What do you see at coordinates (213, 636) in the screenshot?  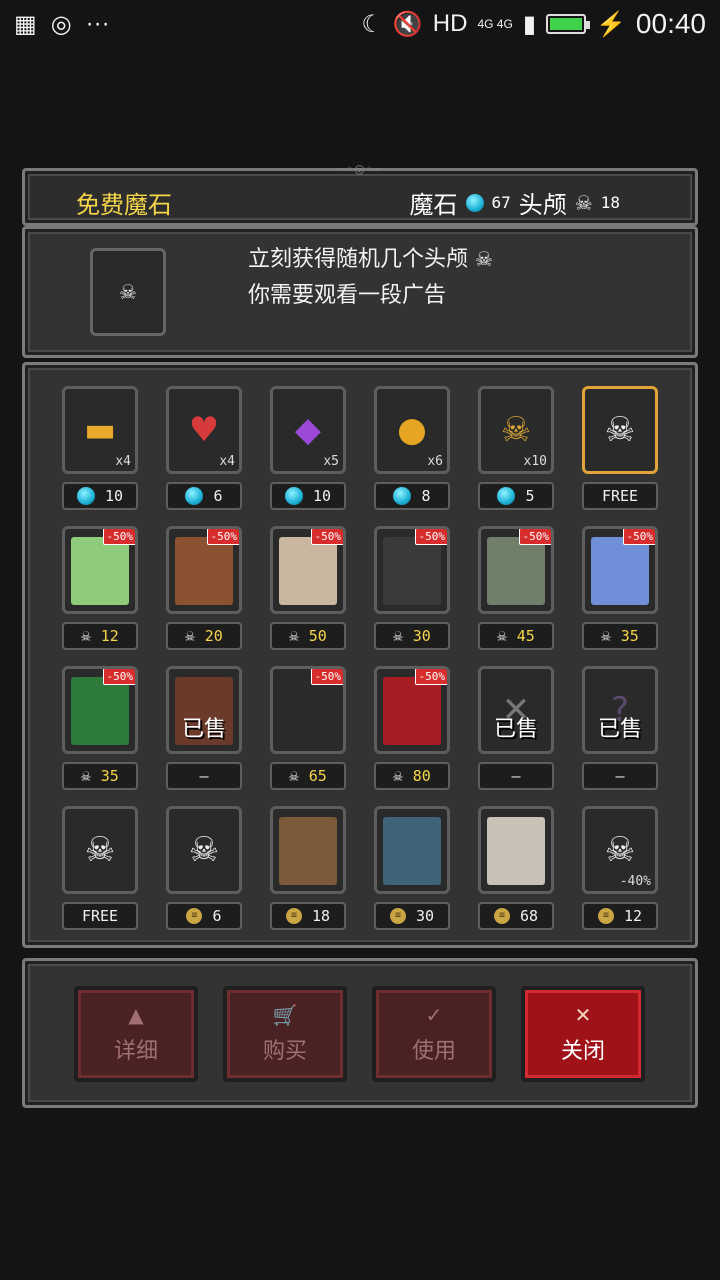 I see `price-value: 20` at bounding box center [213, 636].